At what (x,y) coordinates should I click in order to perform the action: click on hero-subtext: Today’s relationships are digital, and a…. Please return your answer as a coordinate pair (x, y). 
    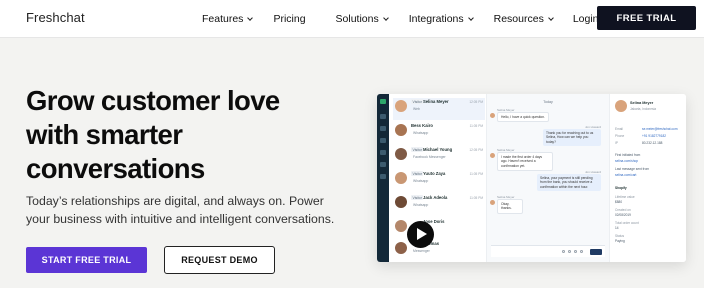
    Looking at the image, I should click on (196, 210).